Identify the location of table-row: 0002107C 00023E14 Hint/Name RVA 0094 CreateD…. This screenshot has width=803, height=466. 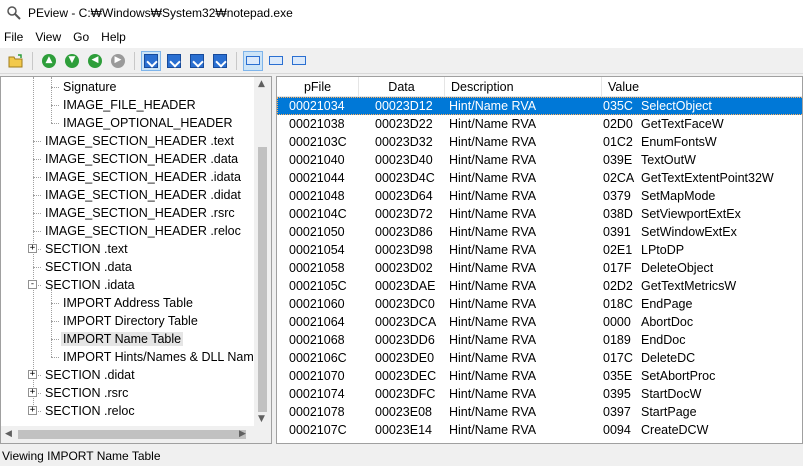
(539, 430).